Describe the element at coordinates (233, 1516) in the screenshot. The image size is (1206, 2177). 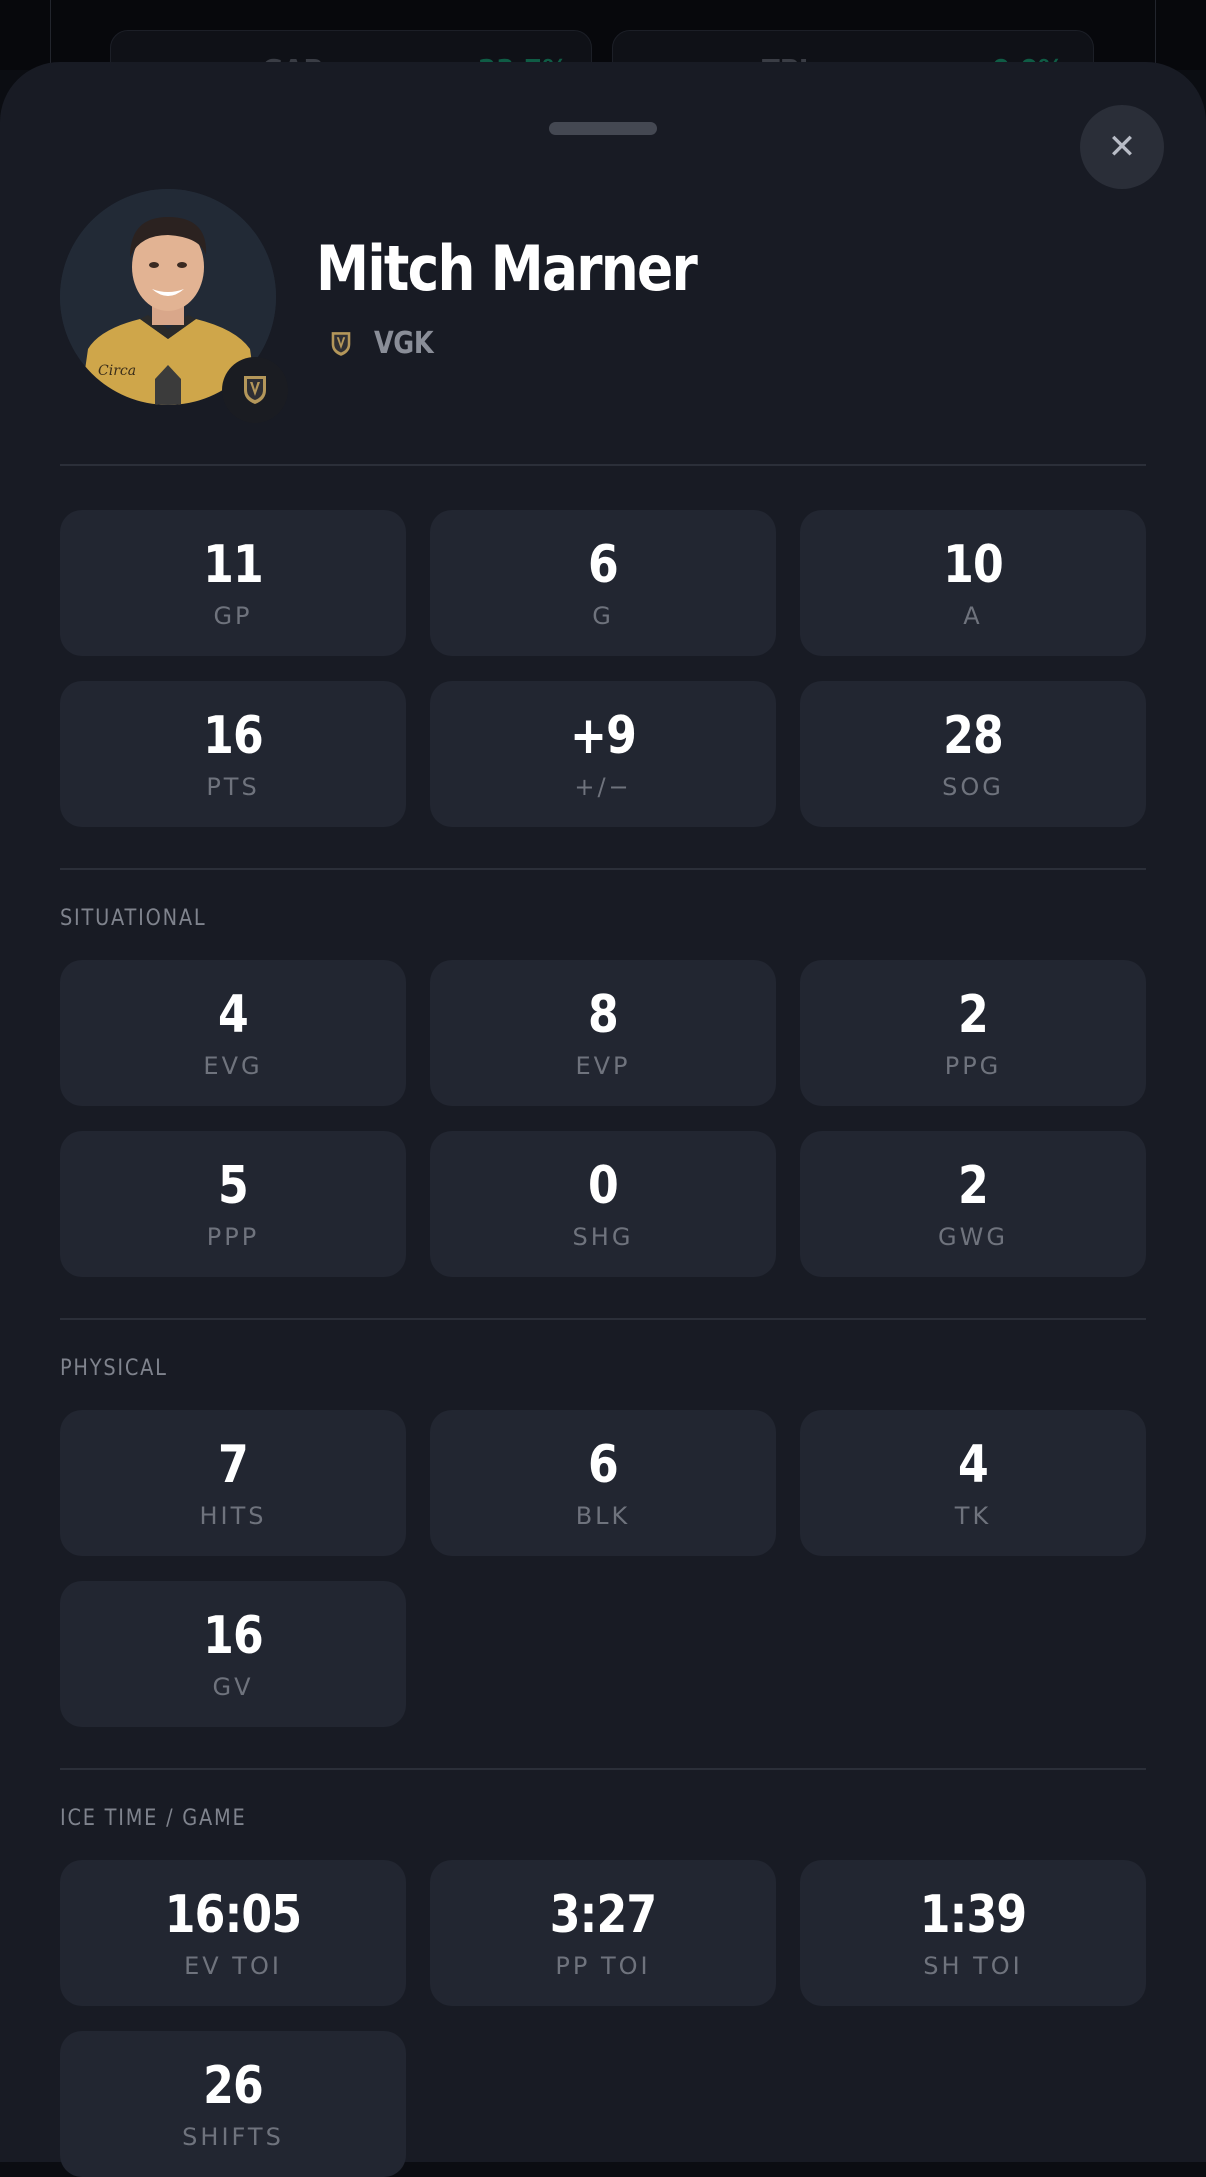
I see `stat-label: HITS` at that location.